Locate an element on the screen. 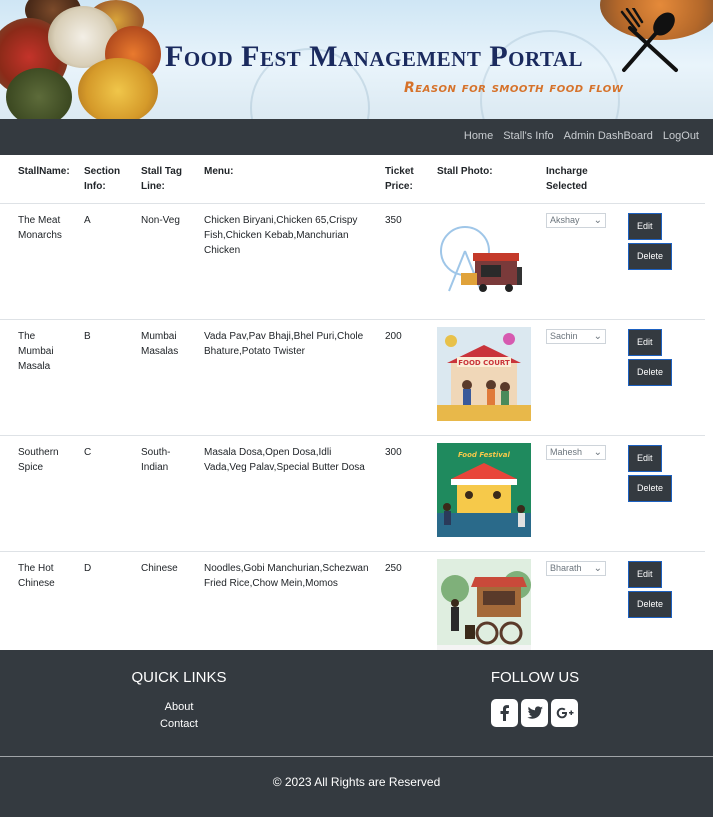 The width and height of the screenshot is (713, 817). stall-name: Southern Spice is located at coordinates (38, 493).